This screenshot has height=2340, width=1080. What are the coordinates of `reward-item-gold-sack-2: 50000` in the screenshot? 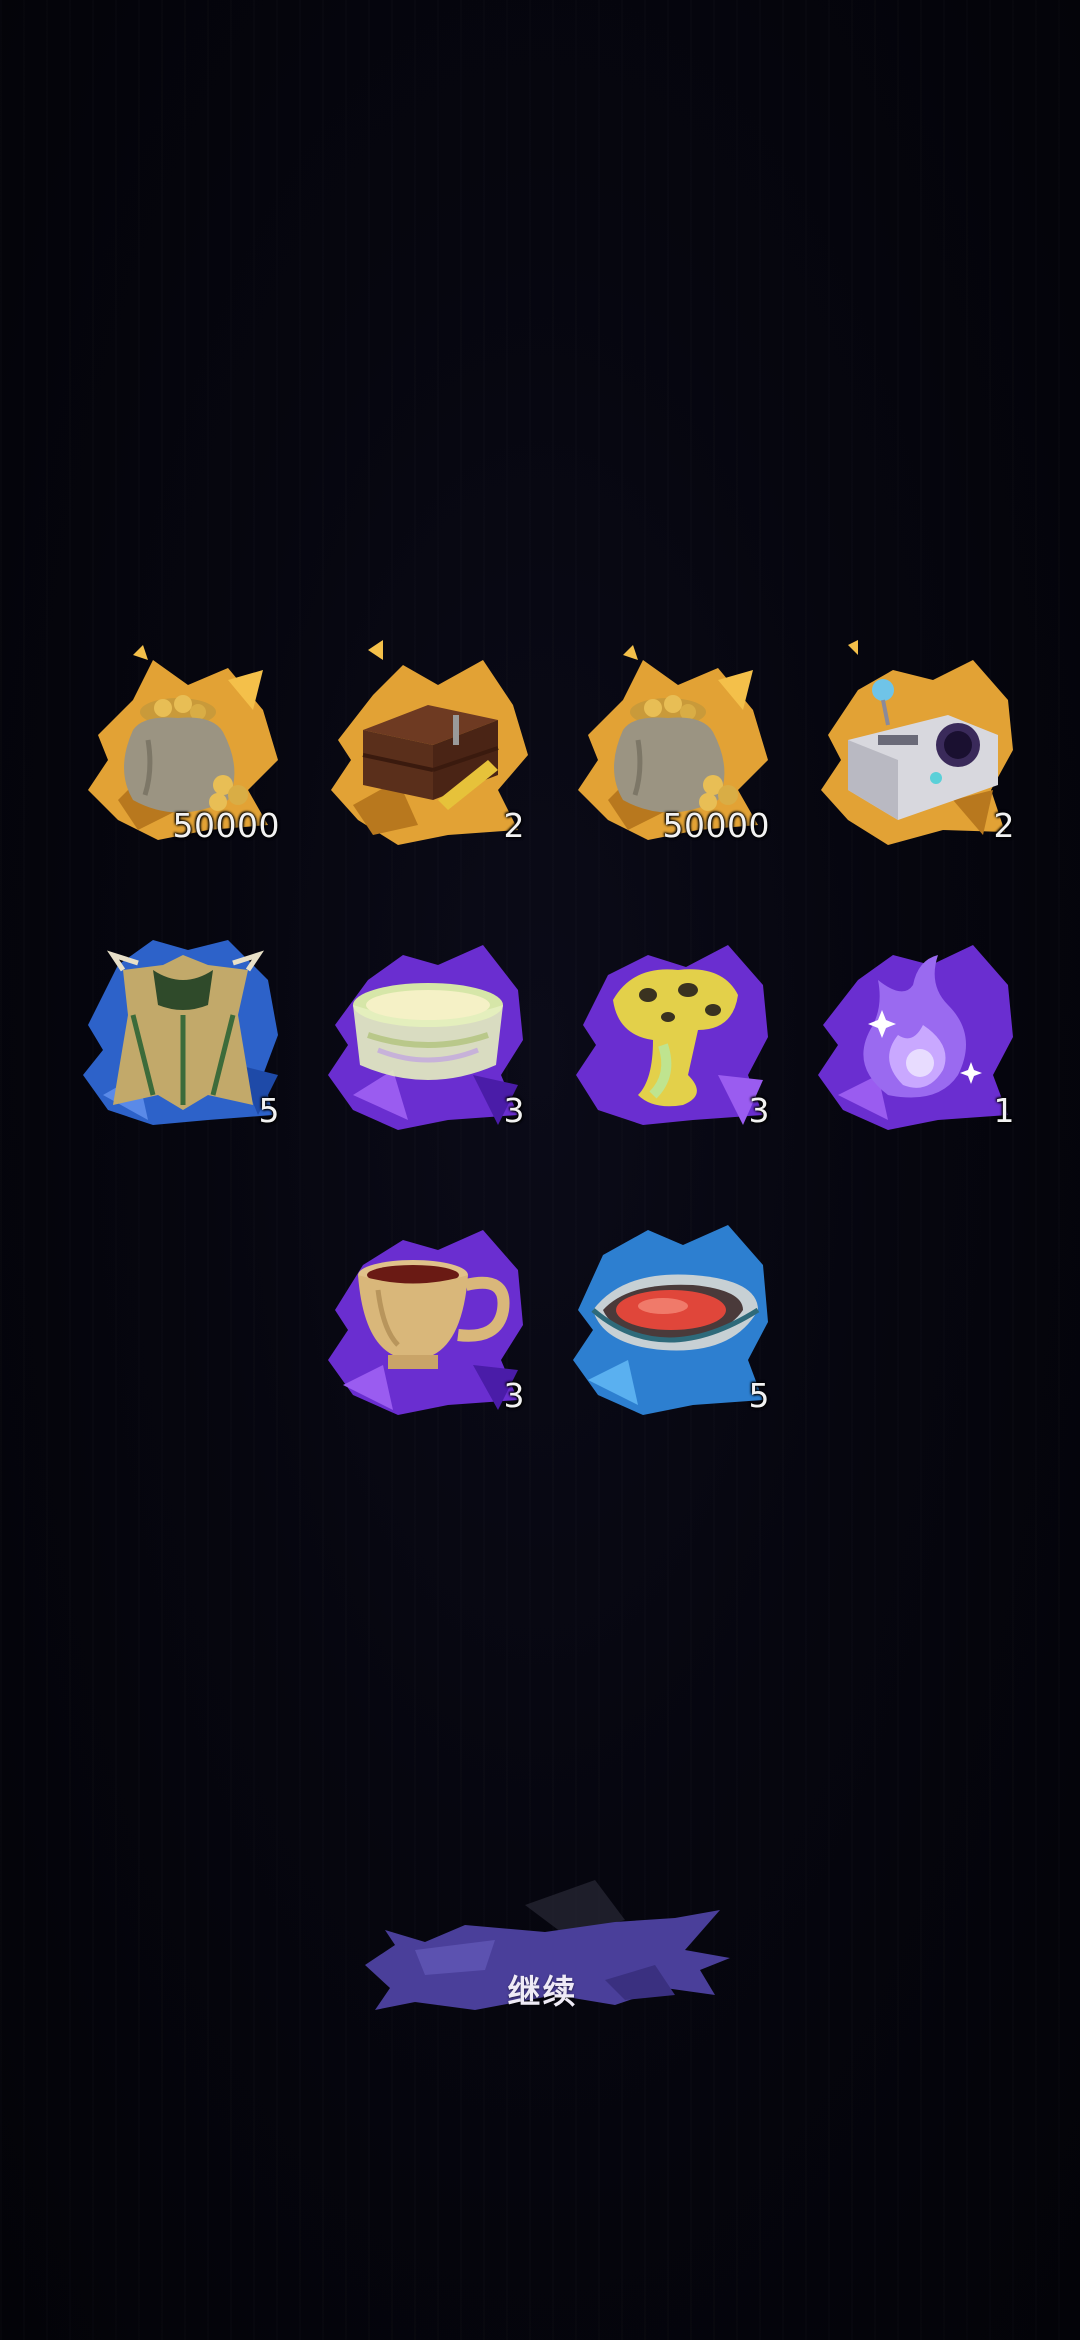 It's located at (673, 745).